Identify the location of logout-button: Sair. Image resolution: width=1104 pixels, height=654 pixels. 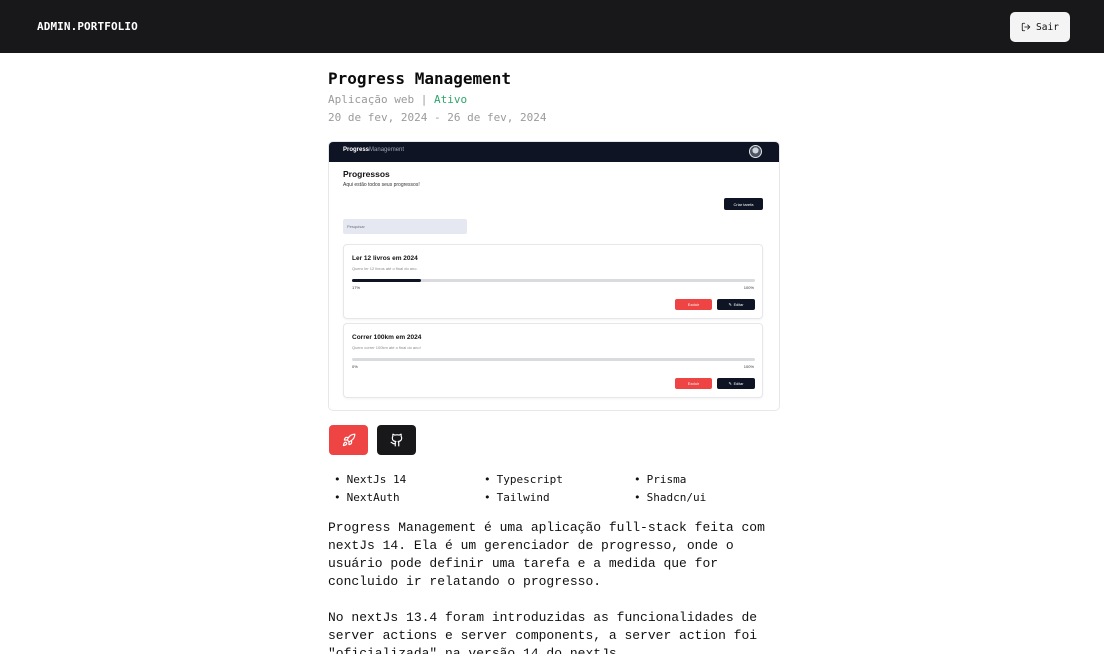
(1040, 27).